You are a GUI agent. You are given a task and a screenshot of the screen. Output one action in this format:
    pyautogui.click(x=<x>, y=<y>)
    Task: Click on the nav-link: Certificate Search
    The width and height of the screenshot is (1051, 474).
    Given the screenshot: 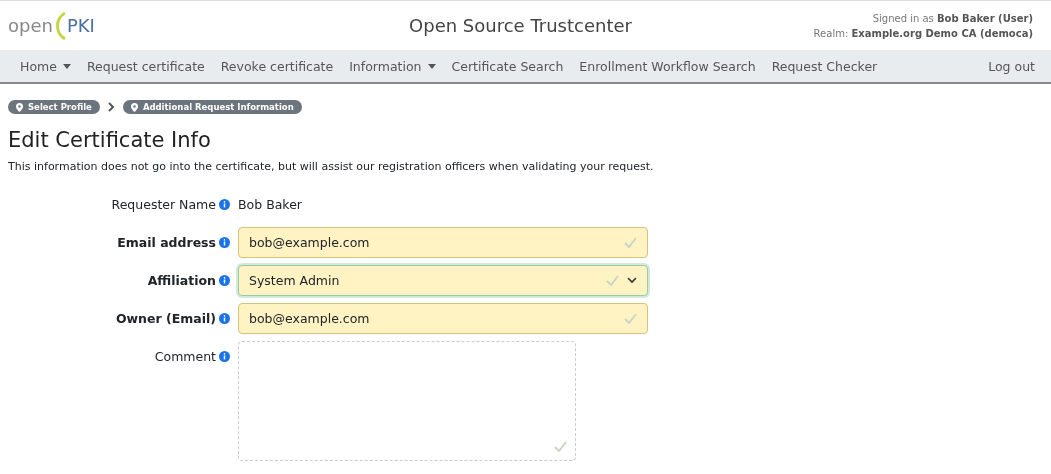 What is the action you would take?
    pyautogui.click(x=507, y=66)
    